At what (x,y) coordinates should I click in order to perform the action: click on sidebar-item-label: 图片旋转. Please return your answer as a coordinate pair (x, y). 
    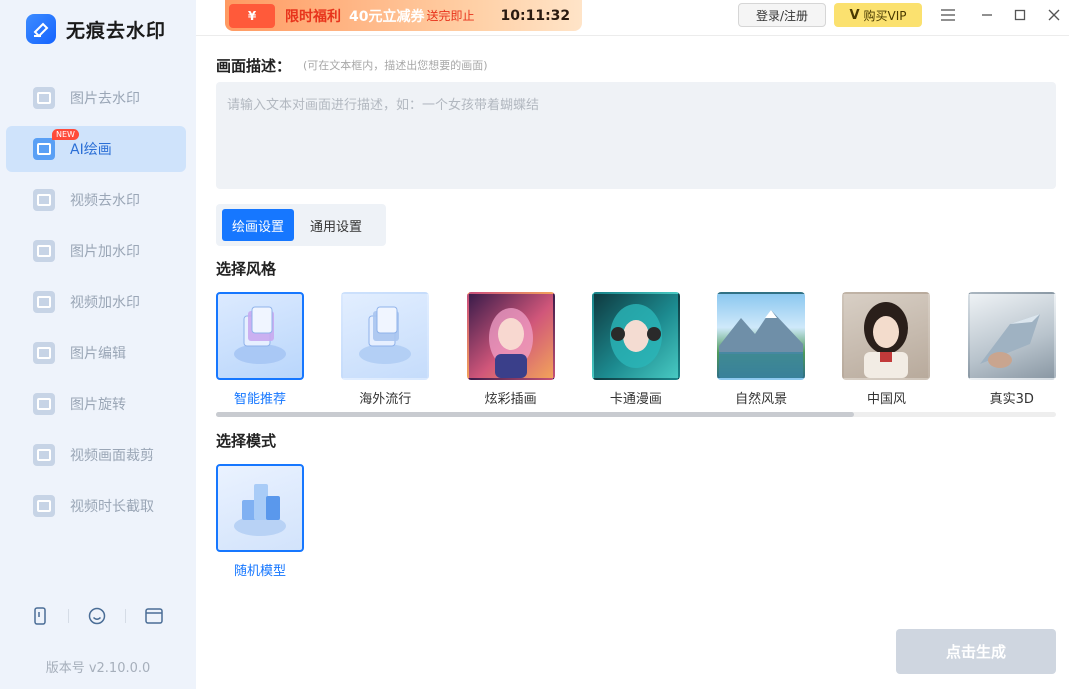
    Looking at the image, I should click on (98, 404).